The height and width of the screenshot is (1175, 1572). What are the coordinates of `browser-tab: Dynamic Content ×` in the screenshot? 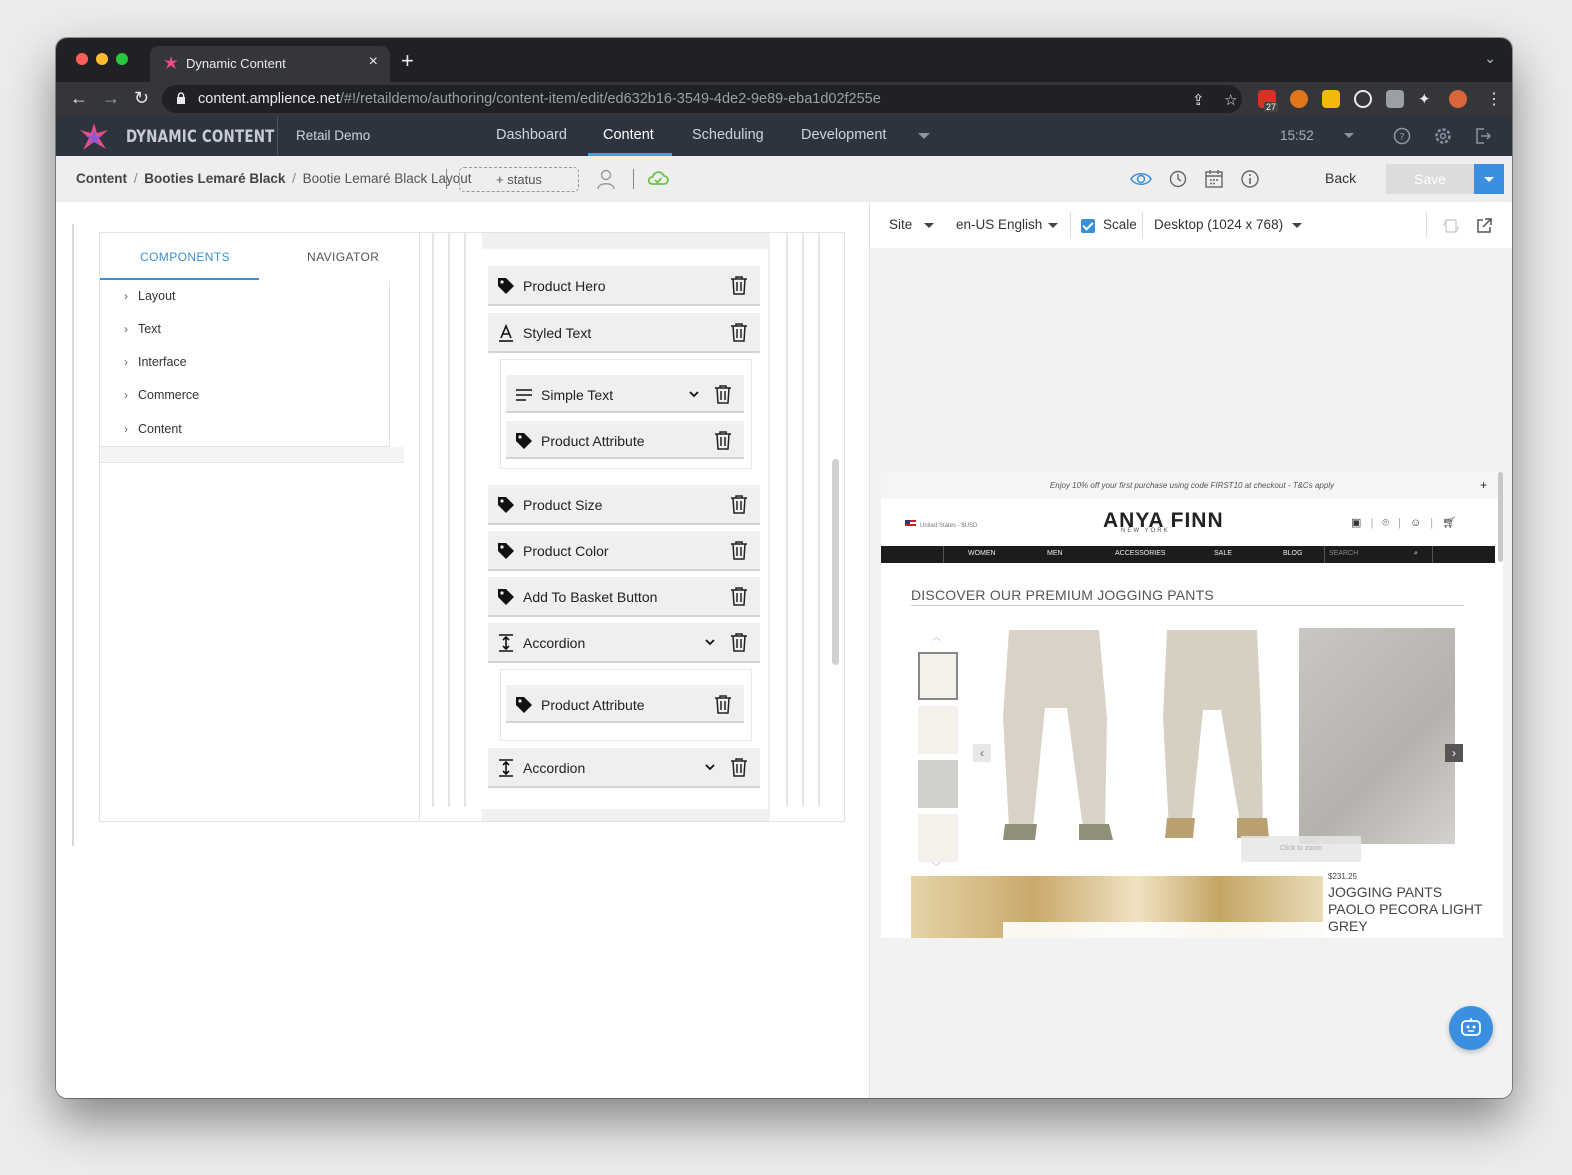 It's located at (270, 64).